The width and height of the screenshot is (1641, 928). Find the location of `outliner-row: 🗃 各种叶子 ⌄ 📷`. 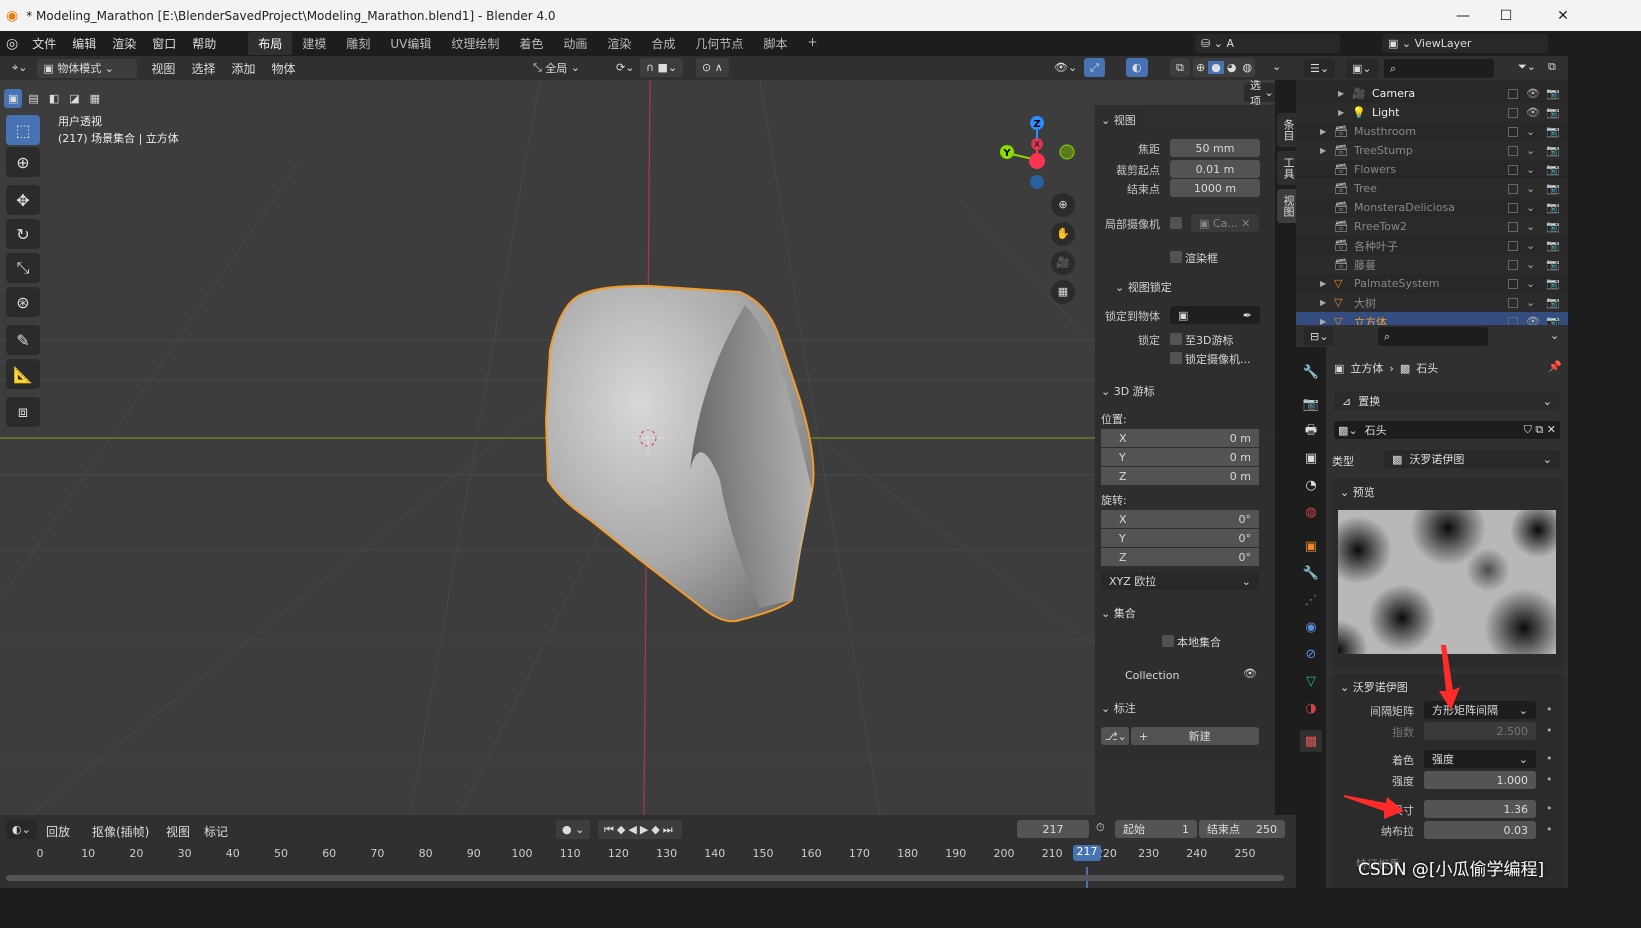

outliner-row: 🗃 各种叶子 ⌄ 📷 is located at coordinates (1432, 245).